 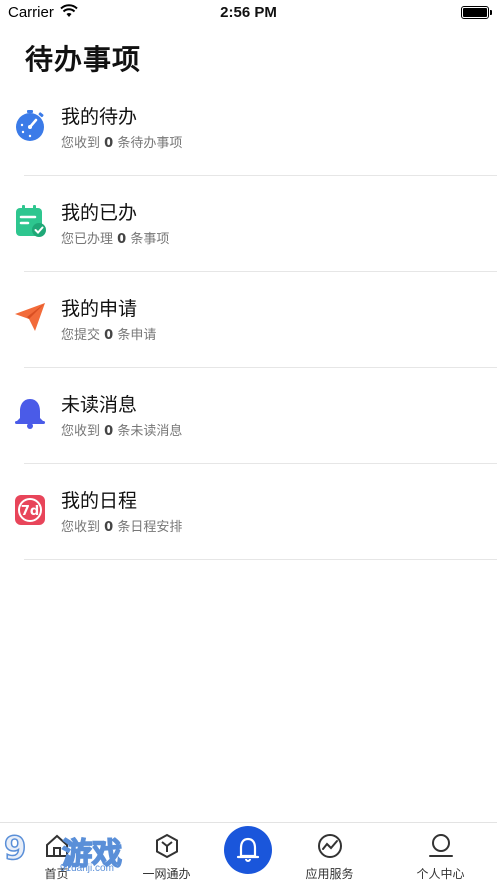 What do you see at coordinates (248, 224) in the screenshot?
I see `list-item-my-done: 我的已办 您已办理 0 条事项` at bounding box center [248, 224].